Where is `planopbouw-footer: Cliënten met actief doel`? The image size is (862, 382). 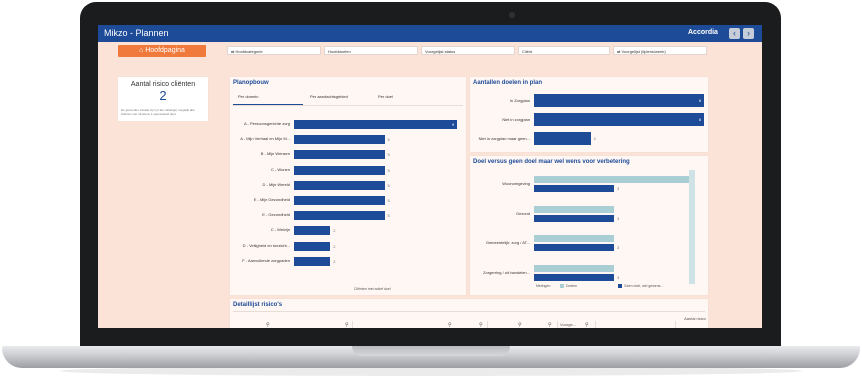
planopbouw-footer: Cliënten met actief doel is located at coordinates (372, 289).